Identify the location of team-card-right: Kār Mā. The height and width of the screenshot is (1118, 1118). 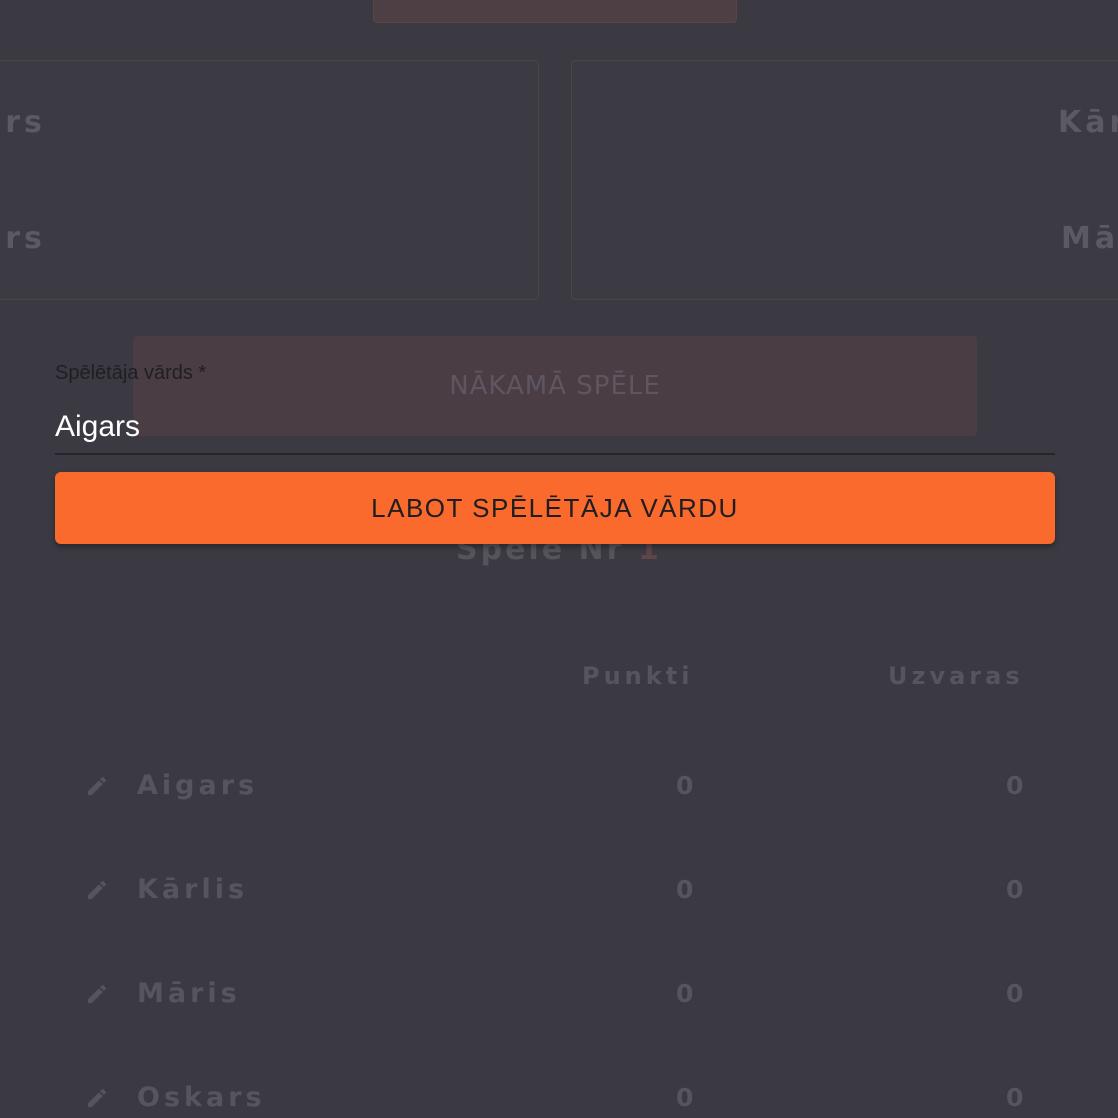
(844, 180).